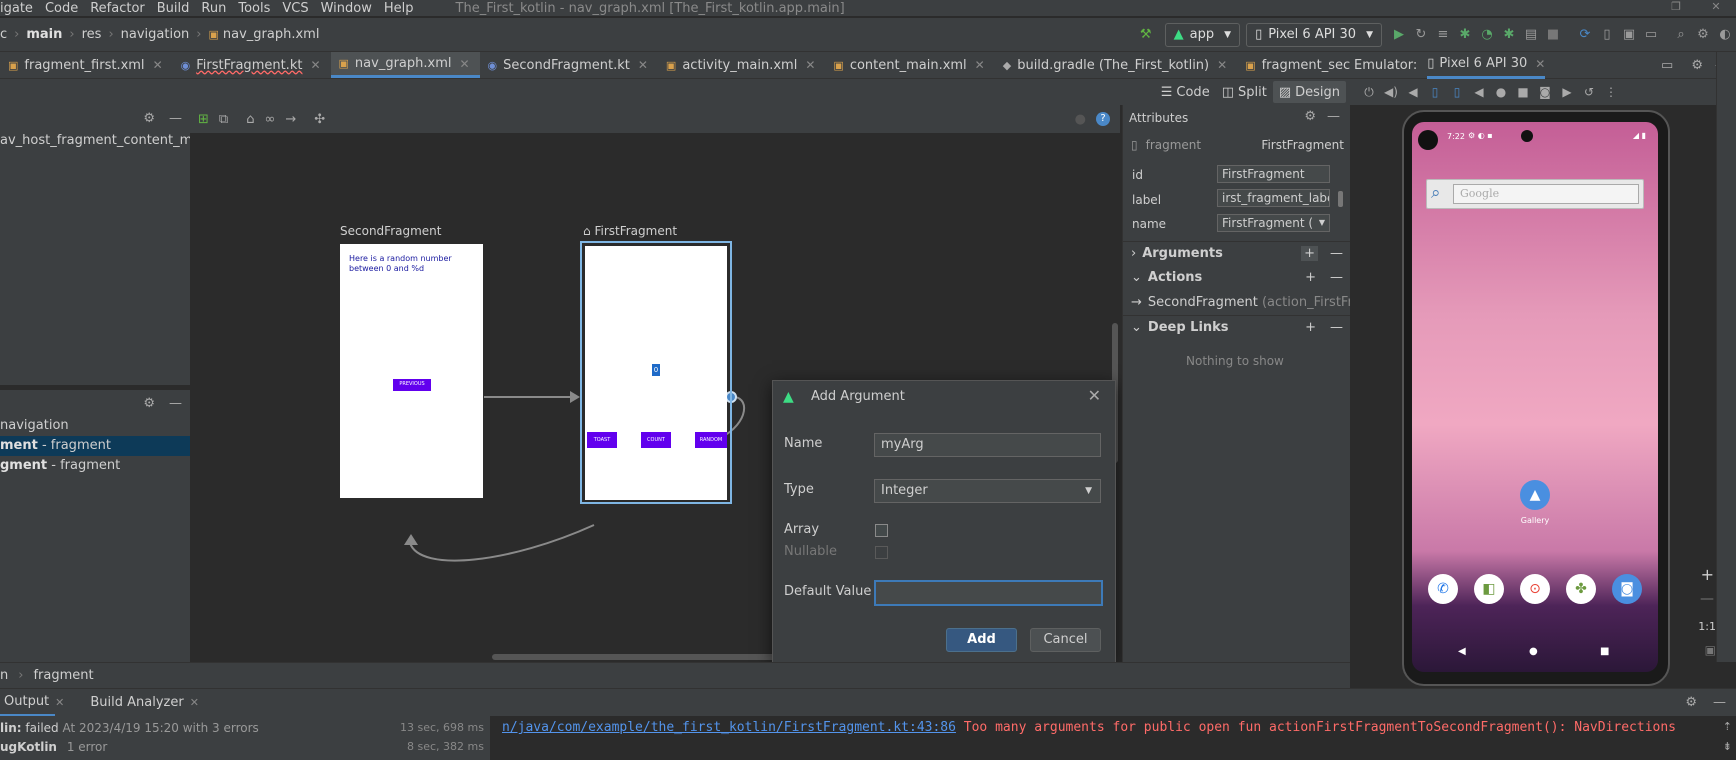 The width and height of the screenshot is (1736, 760). I want to click on home-icon: ⌂, so click(250, 119).